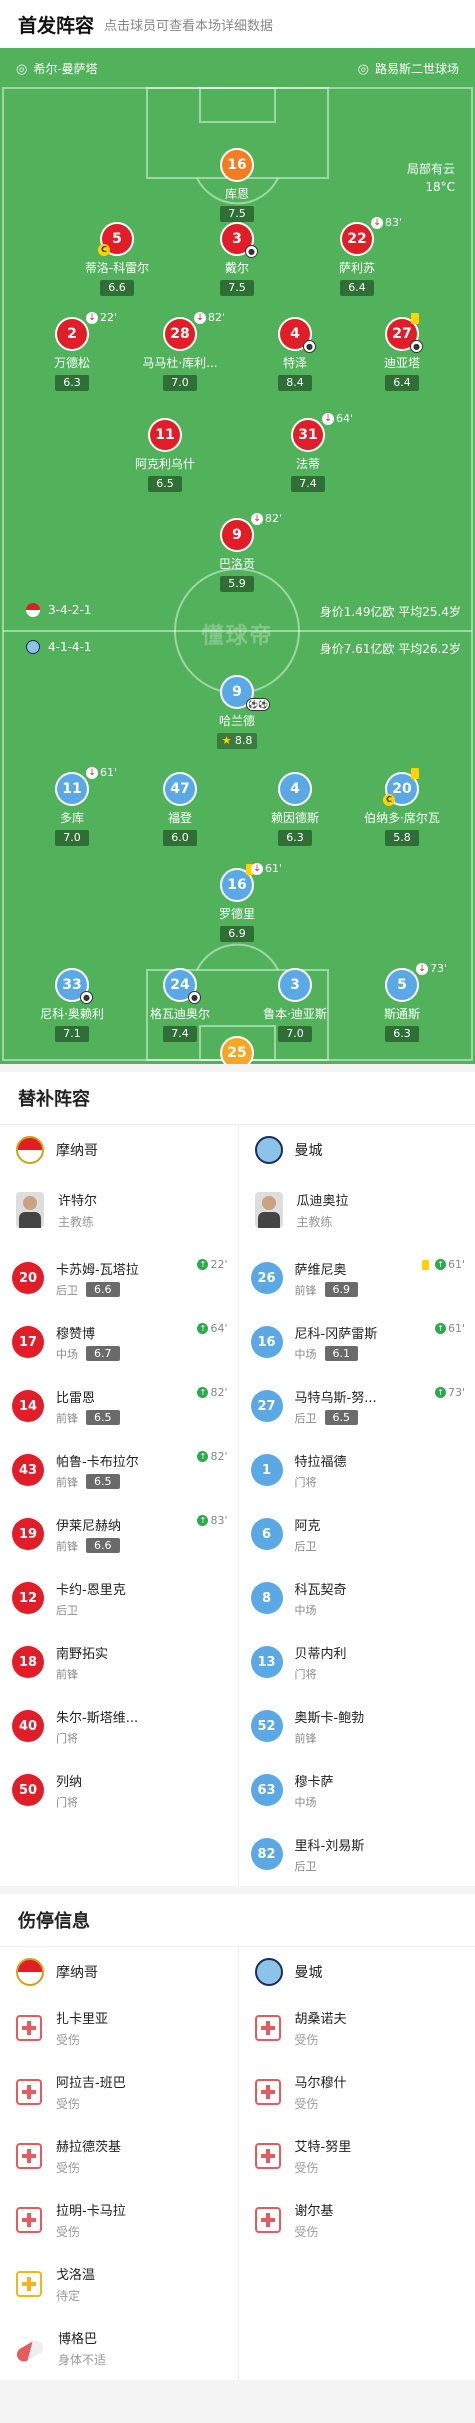 This screenshot has height=2423, width=475. I want to click on rating-value: 5.8, so click(402, 837).